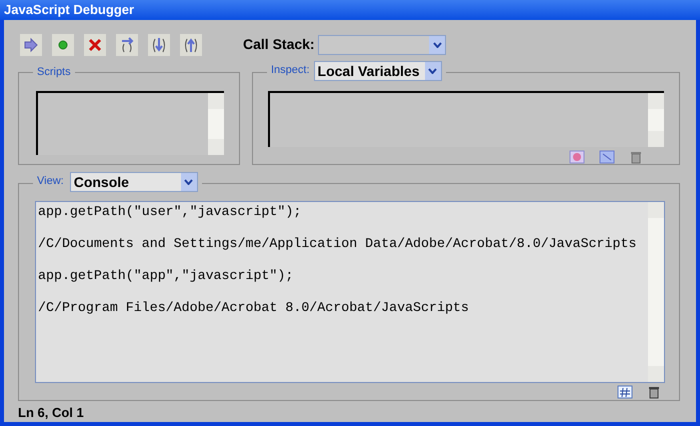 This screenshot has width=700, height=426. What do you see at coordinates (279, 44) in the screenshot?
I see `call-stack-label: Call Stack:` at bounding box center [279, 44].